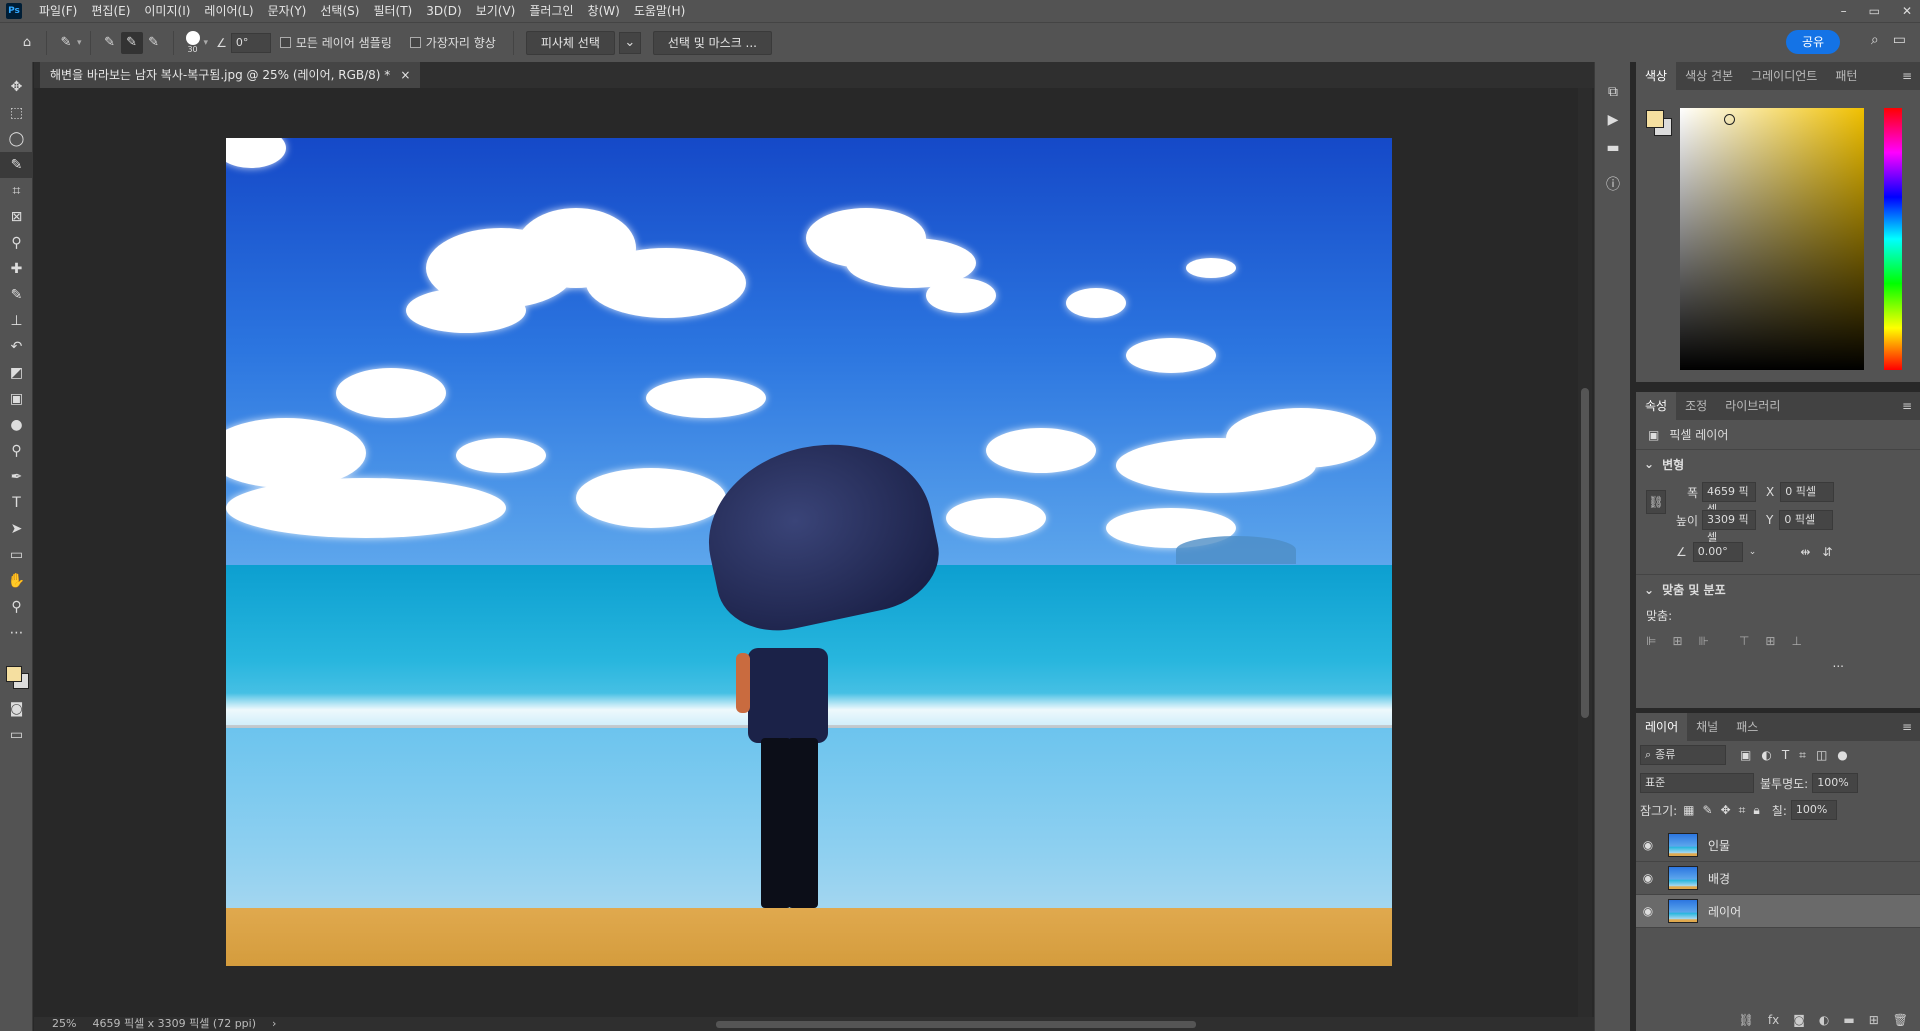  What do you see at coordinates (1802, 755) in the screenshot?
I see `filter-shape-icon: ⌗` at bounding box center [1802, 755].